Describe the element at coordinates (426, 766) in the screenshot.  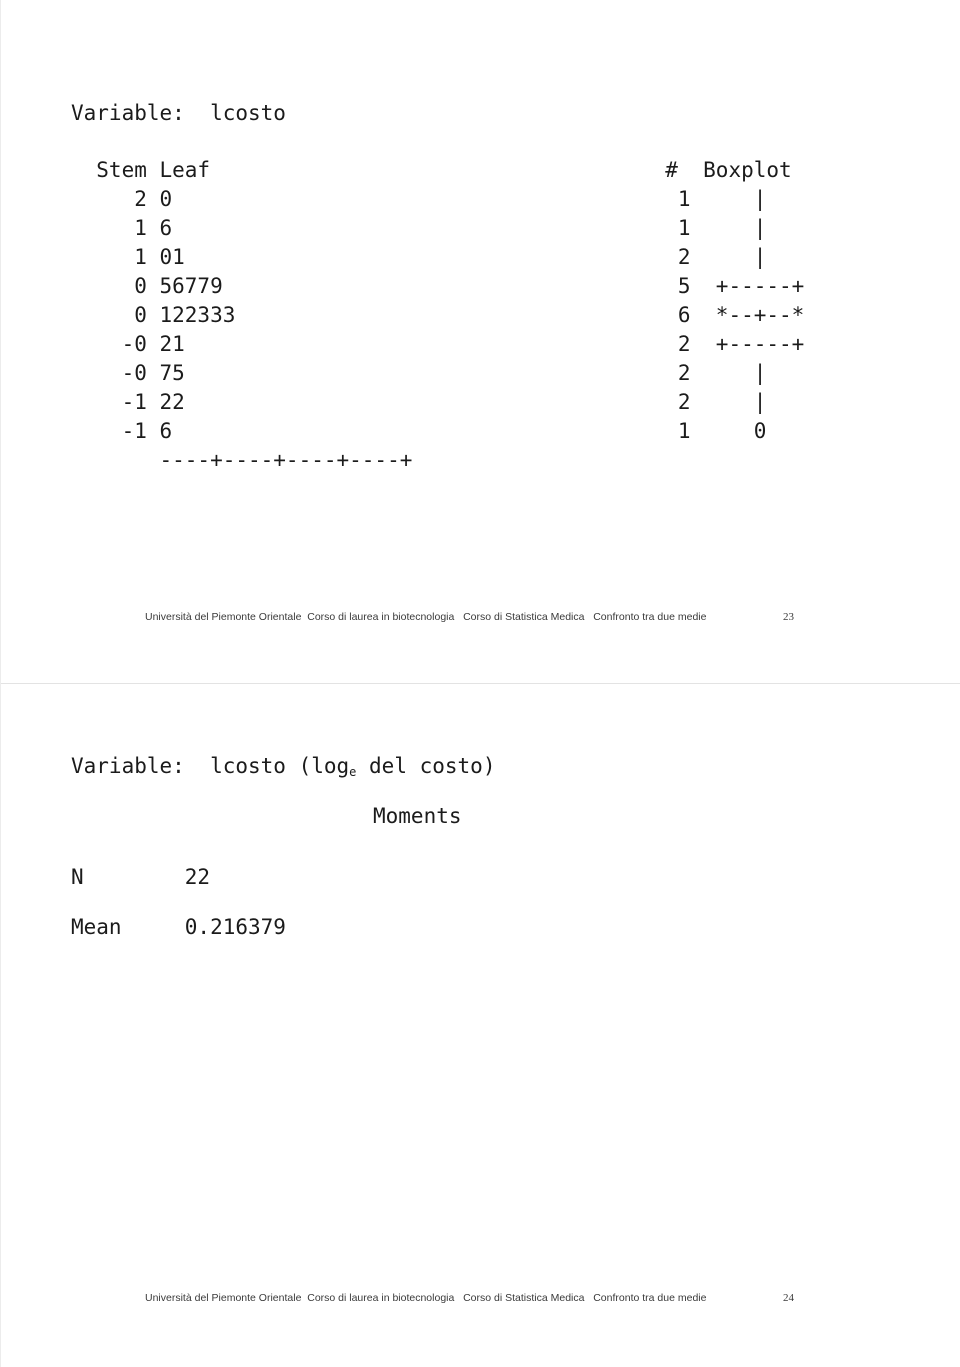
I see `slide-2-title-suffix: del costo)` at that location.